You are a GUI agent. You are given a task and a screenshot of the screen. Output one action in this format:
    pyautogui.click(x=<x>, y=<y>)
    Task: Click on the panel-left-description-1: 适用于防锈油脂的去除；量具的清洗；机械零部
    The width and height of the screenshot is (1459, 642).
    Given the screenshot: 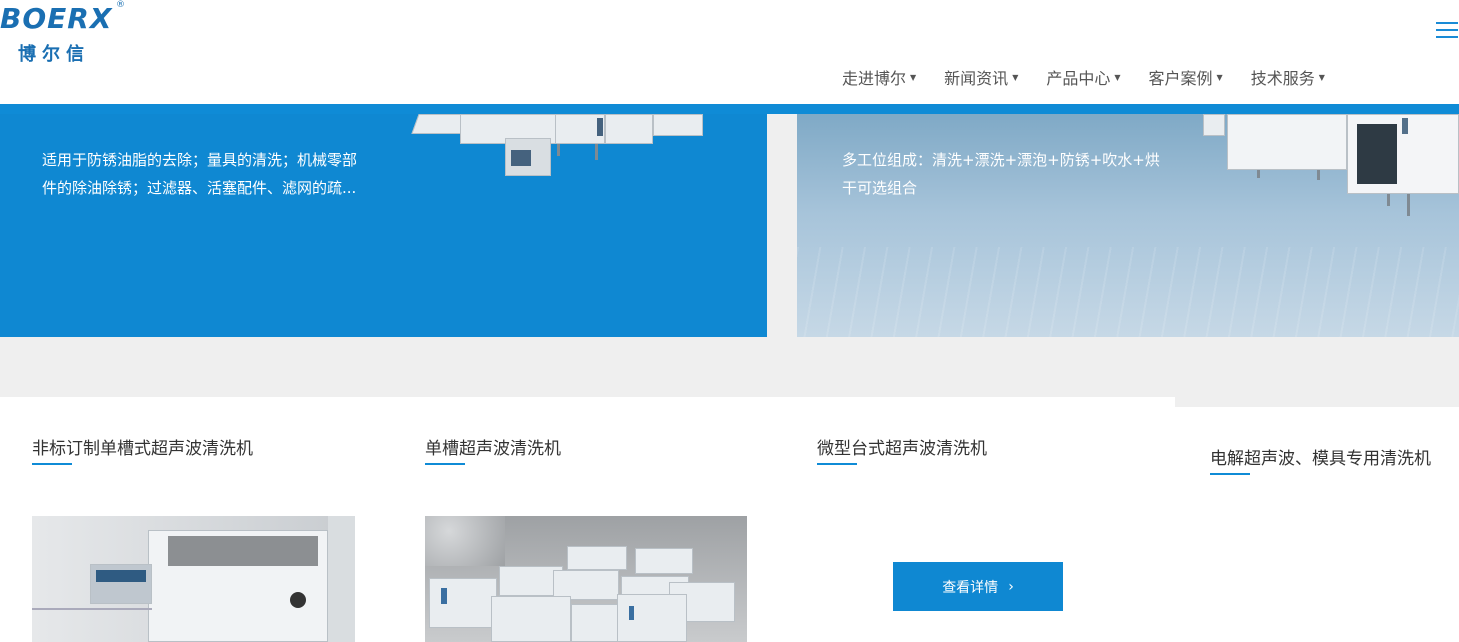 What is the action you would take?
    pyautogui.click(x=200, y=160)
    